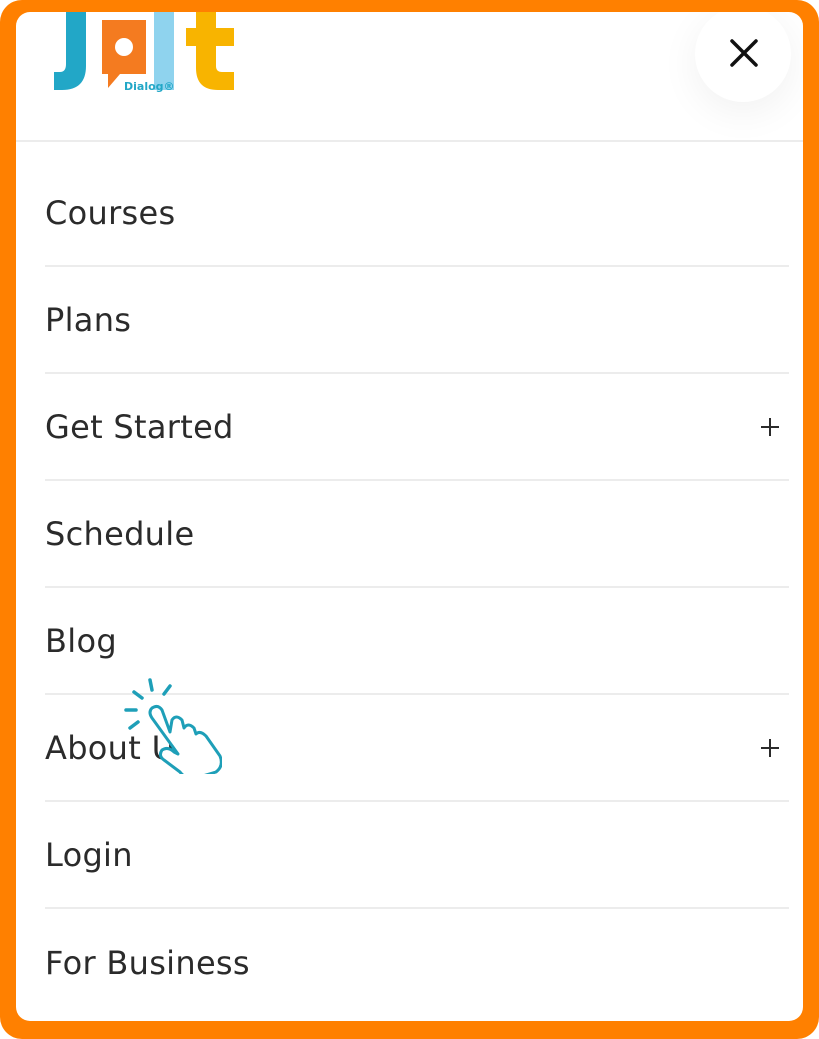  I want to click on menu-item-get-started: Get Started, so click(417, 427).